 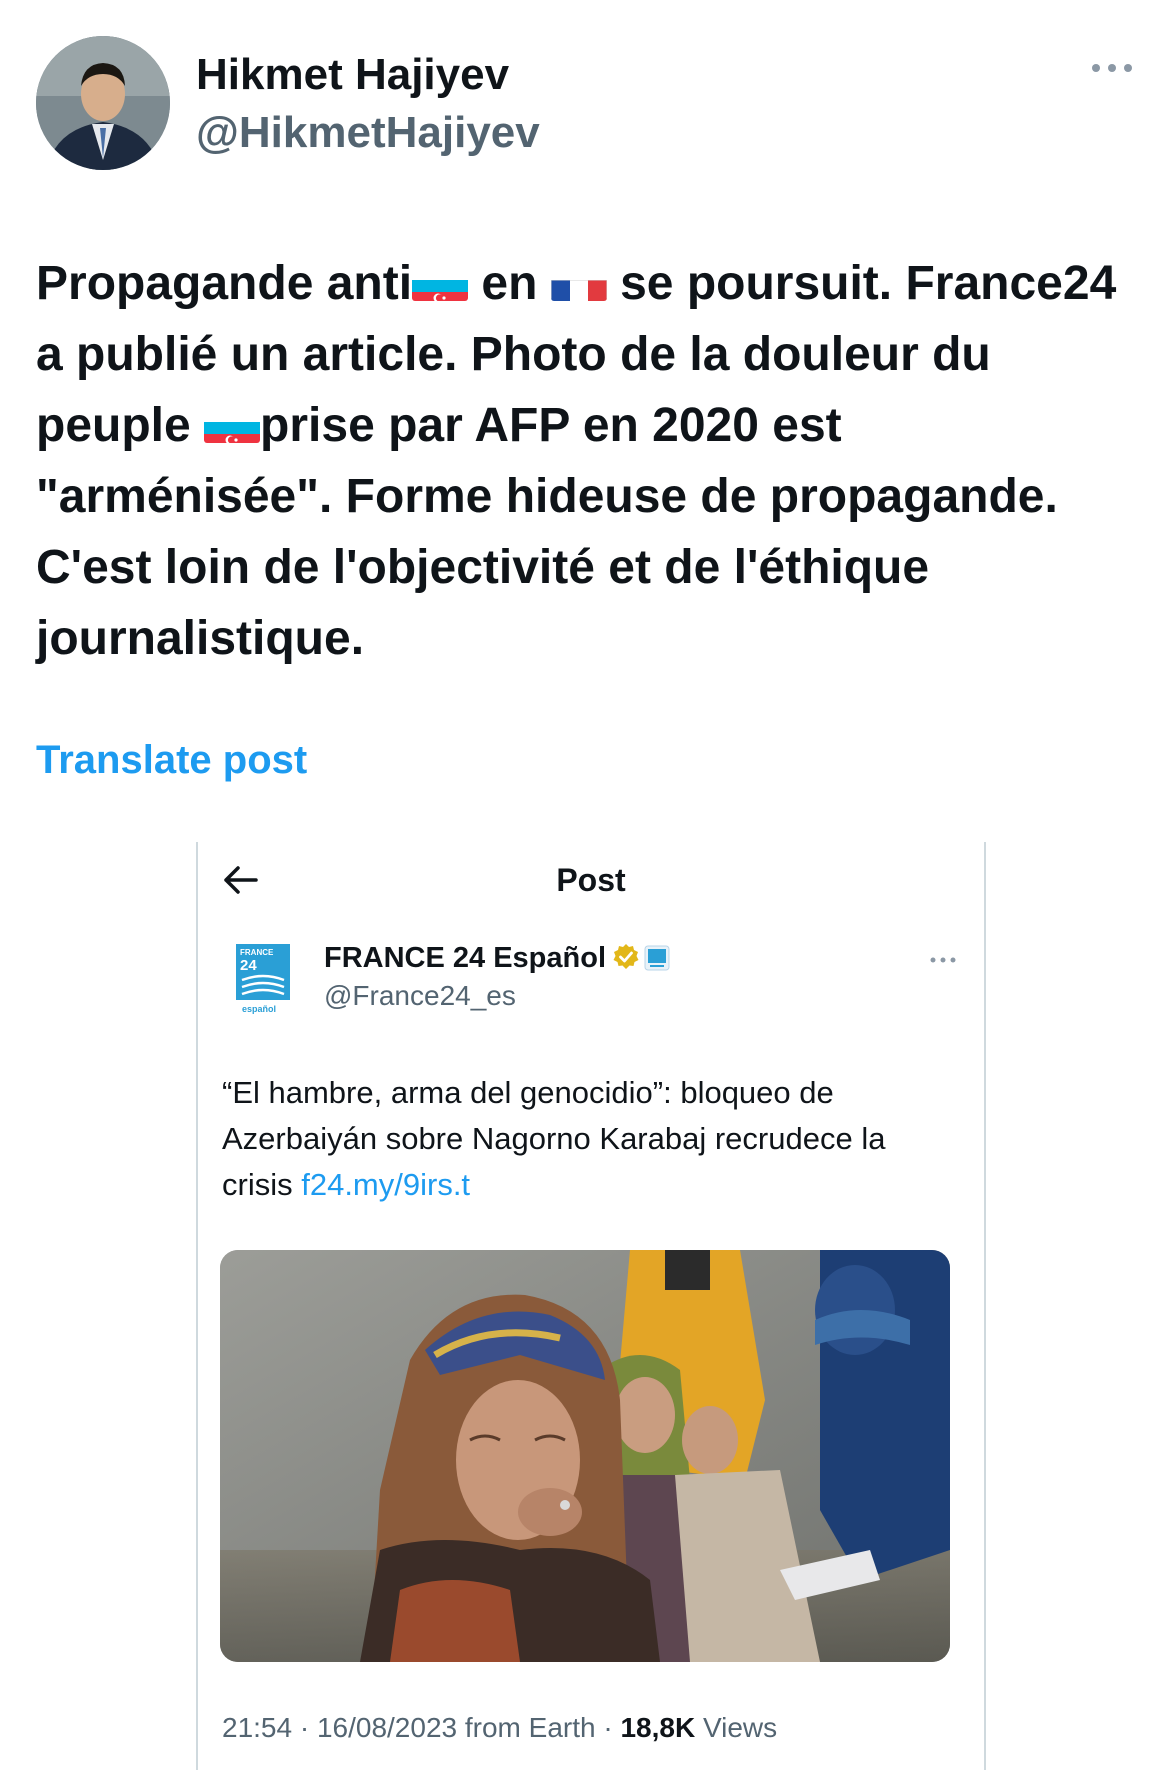 What do you see at coordinates (259, 1009) in the screenshot?
I see `logo-text-bottom: español` at bounding box center [259, 1009].